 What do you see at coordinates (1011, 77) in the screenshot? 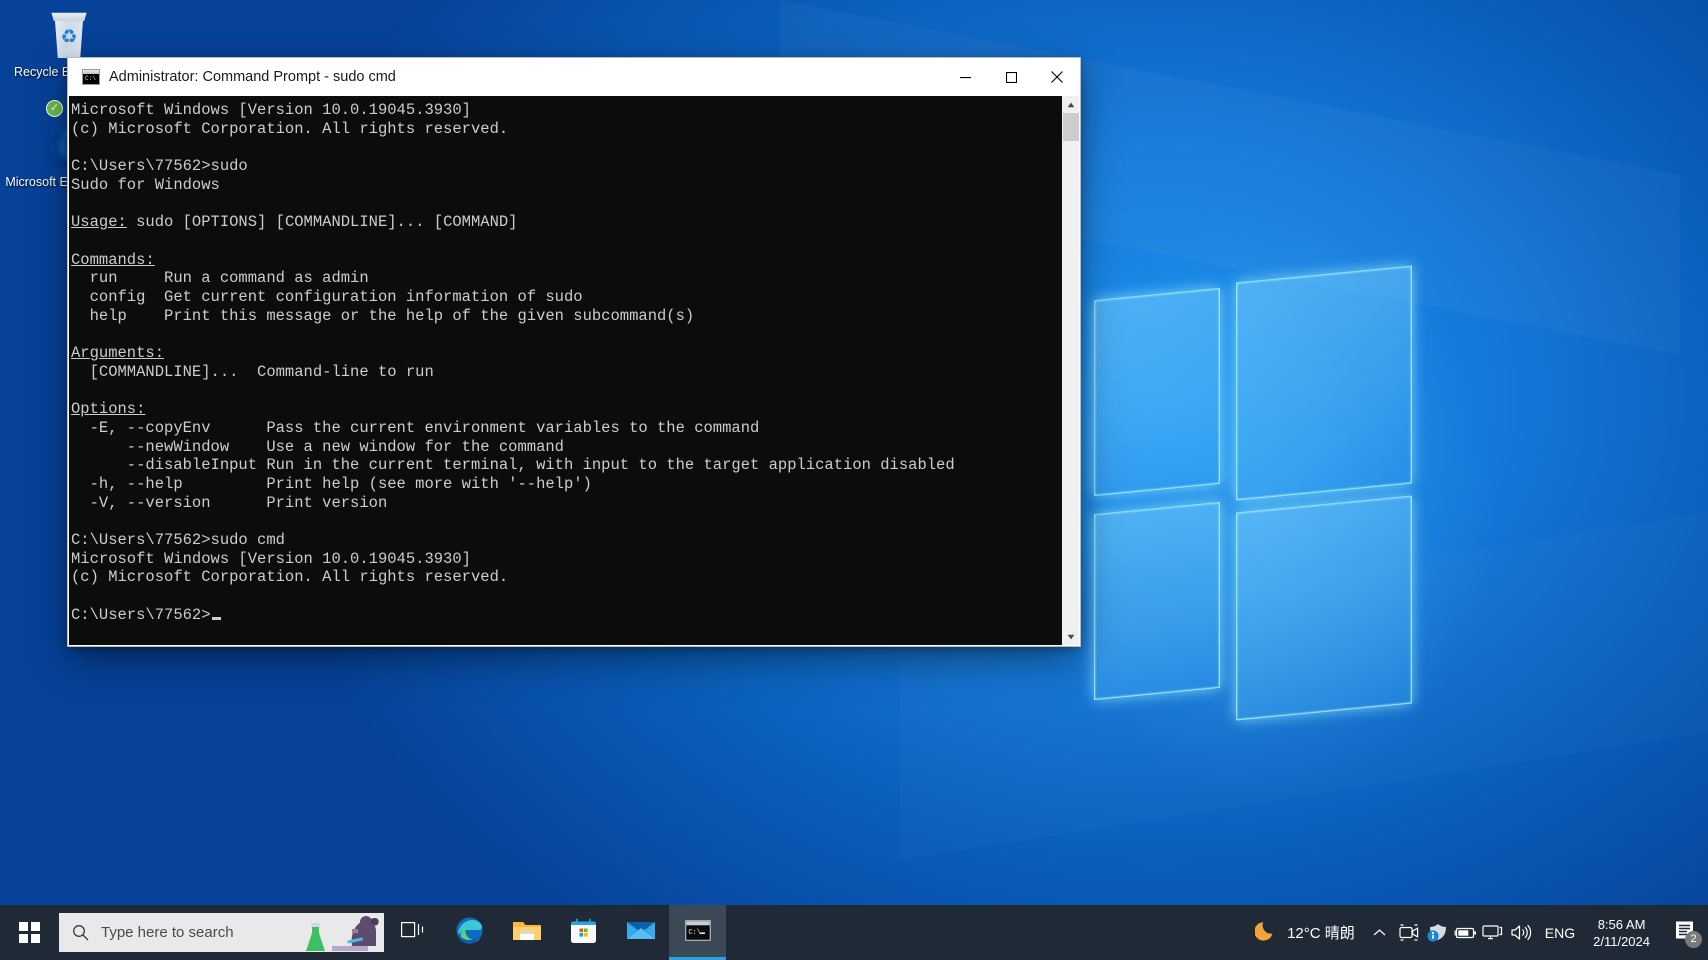
I see `maximize-button` at bounding box center [1011, 77].